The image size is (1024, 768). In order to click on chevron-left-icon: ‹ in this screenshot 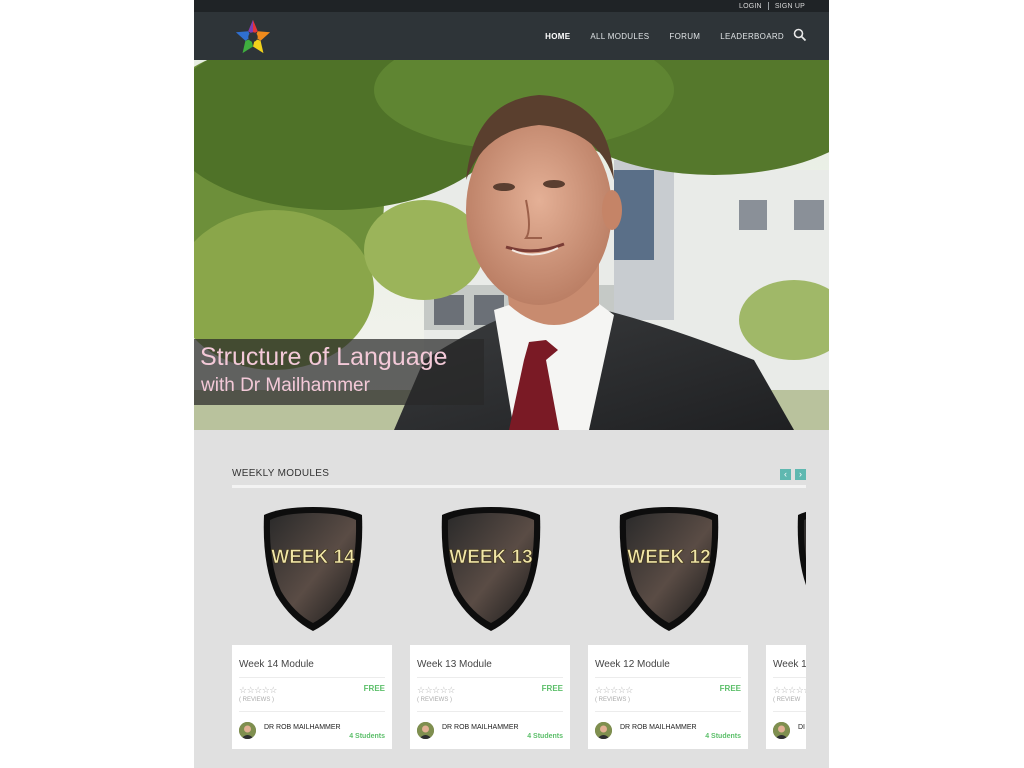, I will do `click(785, 474)`.